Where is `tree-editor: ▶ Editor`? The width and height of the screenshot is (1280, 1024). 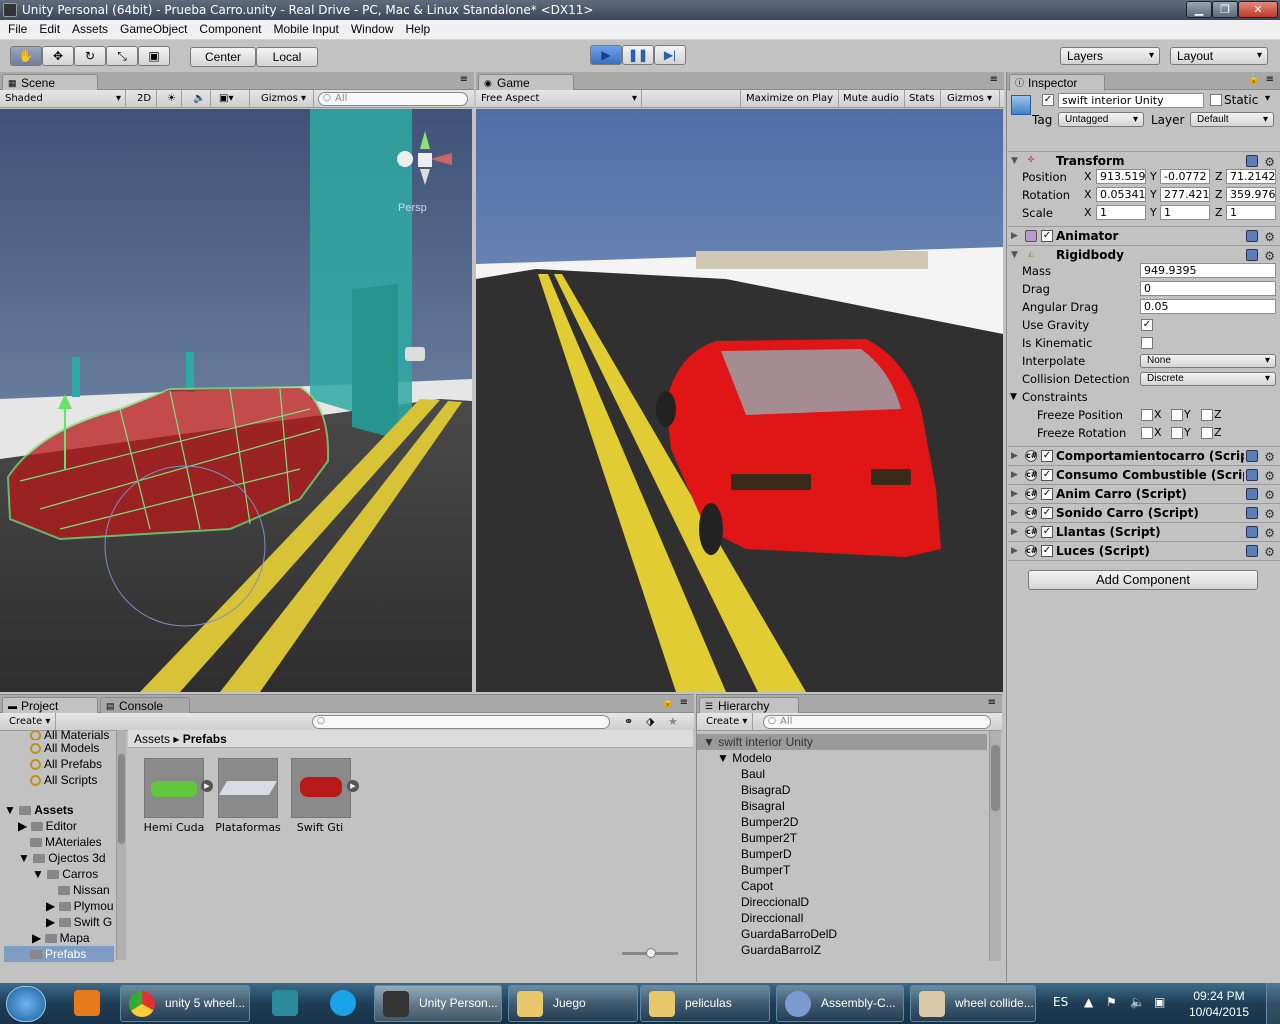
tree-editor: ▶ Editor is located at coordinates (59, 826).